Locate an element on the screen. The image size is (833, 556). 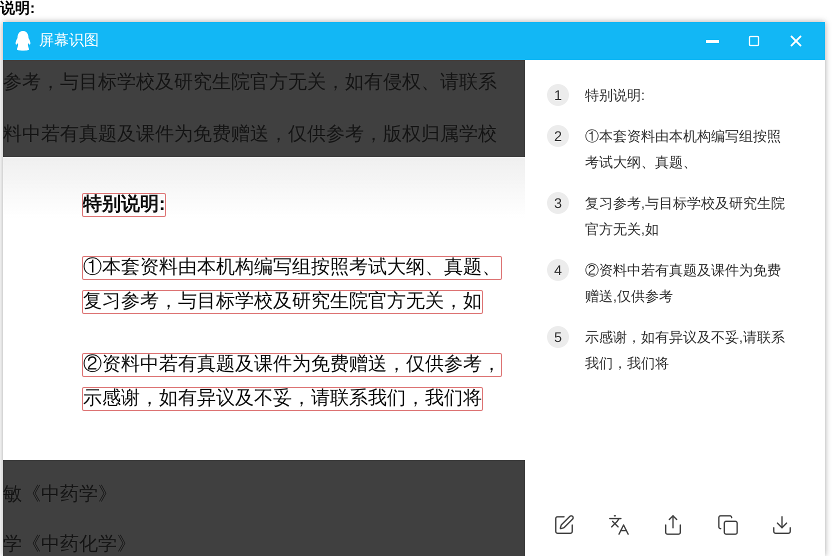
maximize-icon is located at coordinates (754, 41).